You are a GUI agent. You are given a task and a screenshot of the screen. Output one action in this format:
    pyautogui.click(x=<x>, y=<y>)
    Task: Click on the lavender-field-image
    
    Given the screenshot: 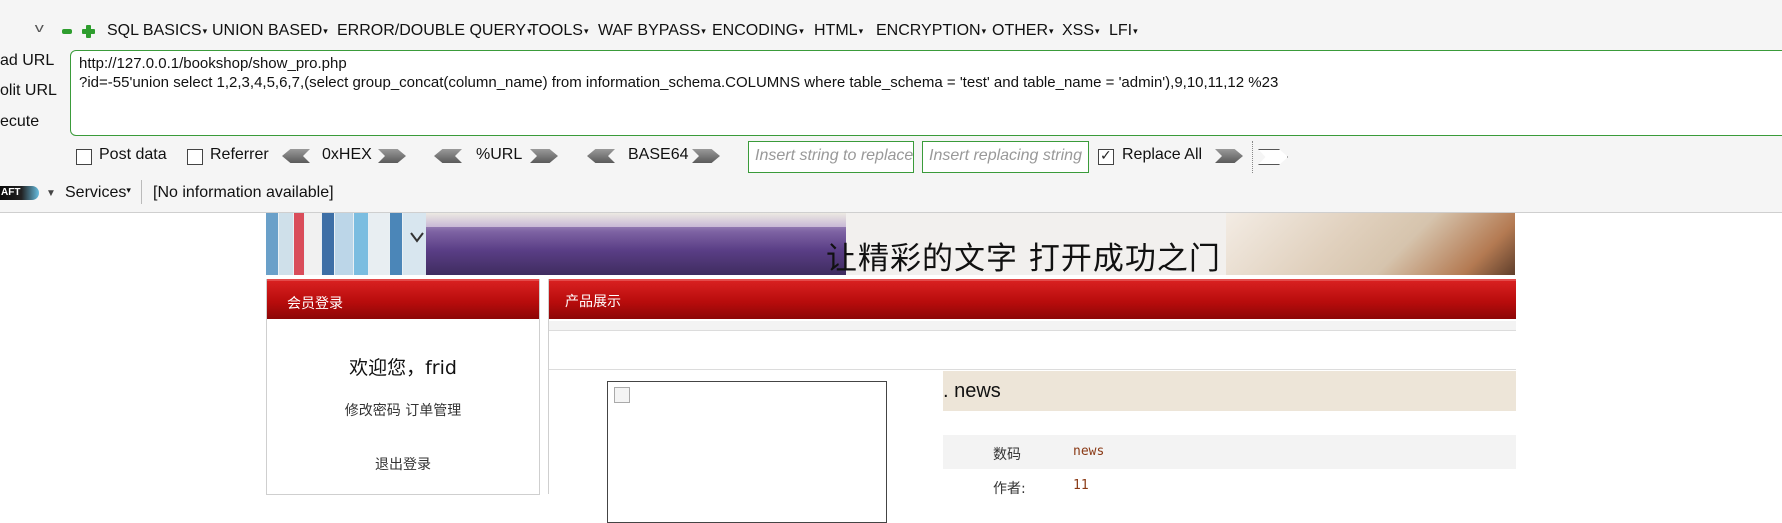 What is the action you would take?
    pyautogui.click(x=636, y=244)
    